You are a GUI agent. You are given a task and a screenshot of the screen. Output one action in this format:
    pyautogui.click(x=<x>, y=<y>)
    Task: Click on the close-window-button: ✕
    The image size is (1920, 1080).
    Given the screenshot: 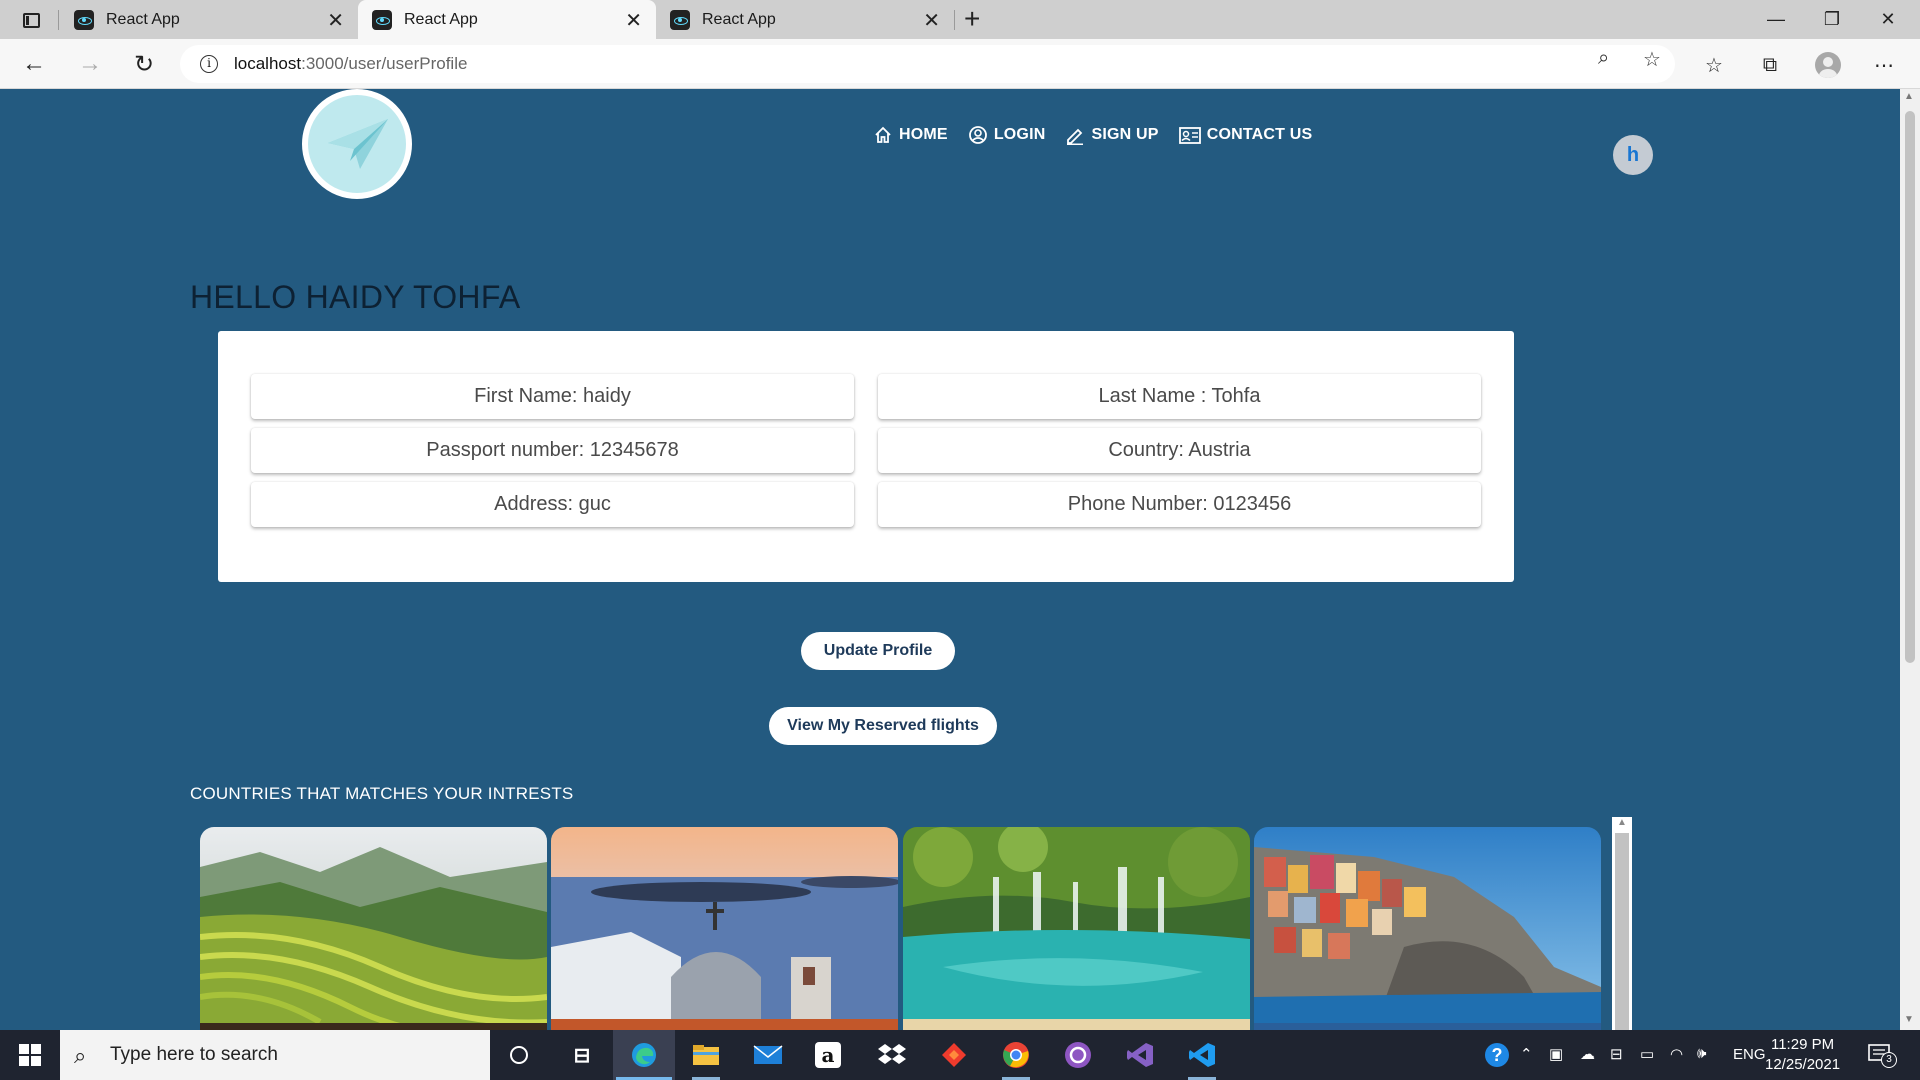 What is the action you would take?
    pyautogui.click(x=1888, y=19)
    